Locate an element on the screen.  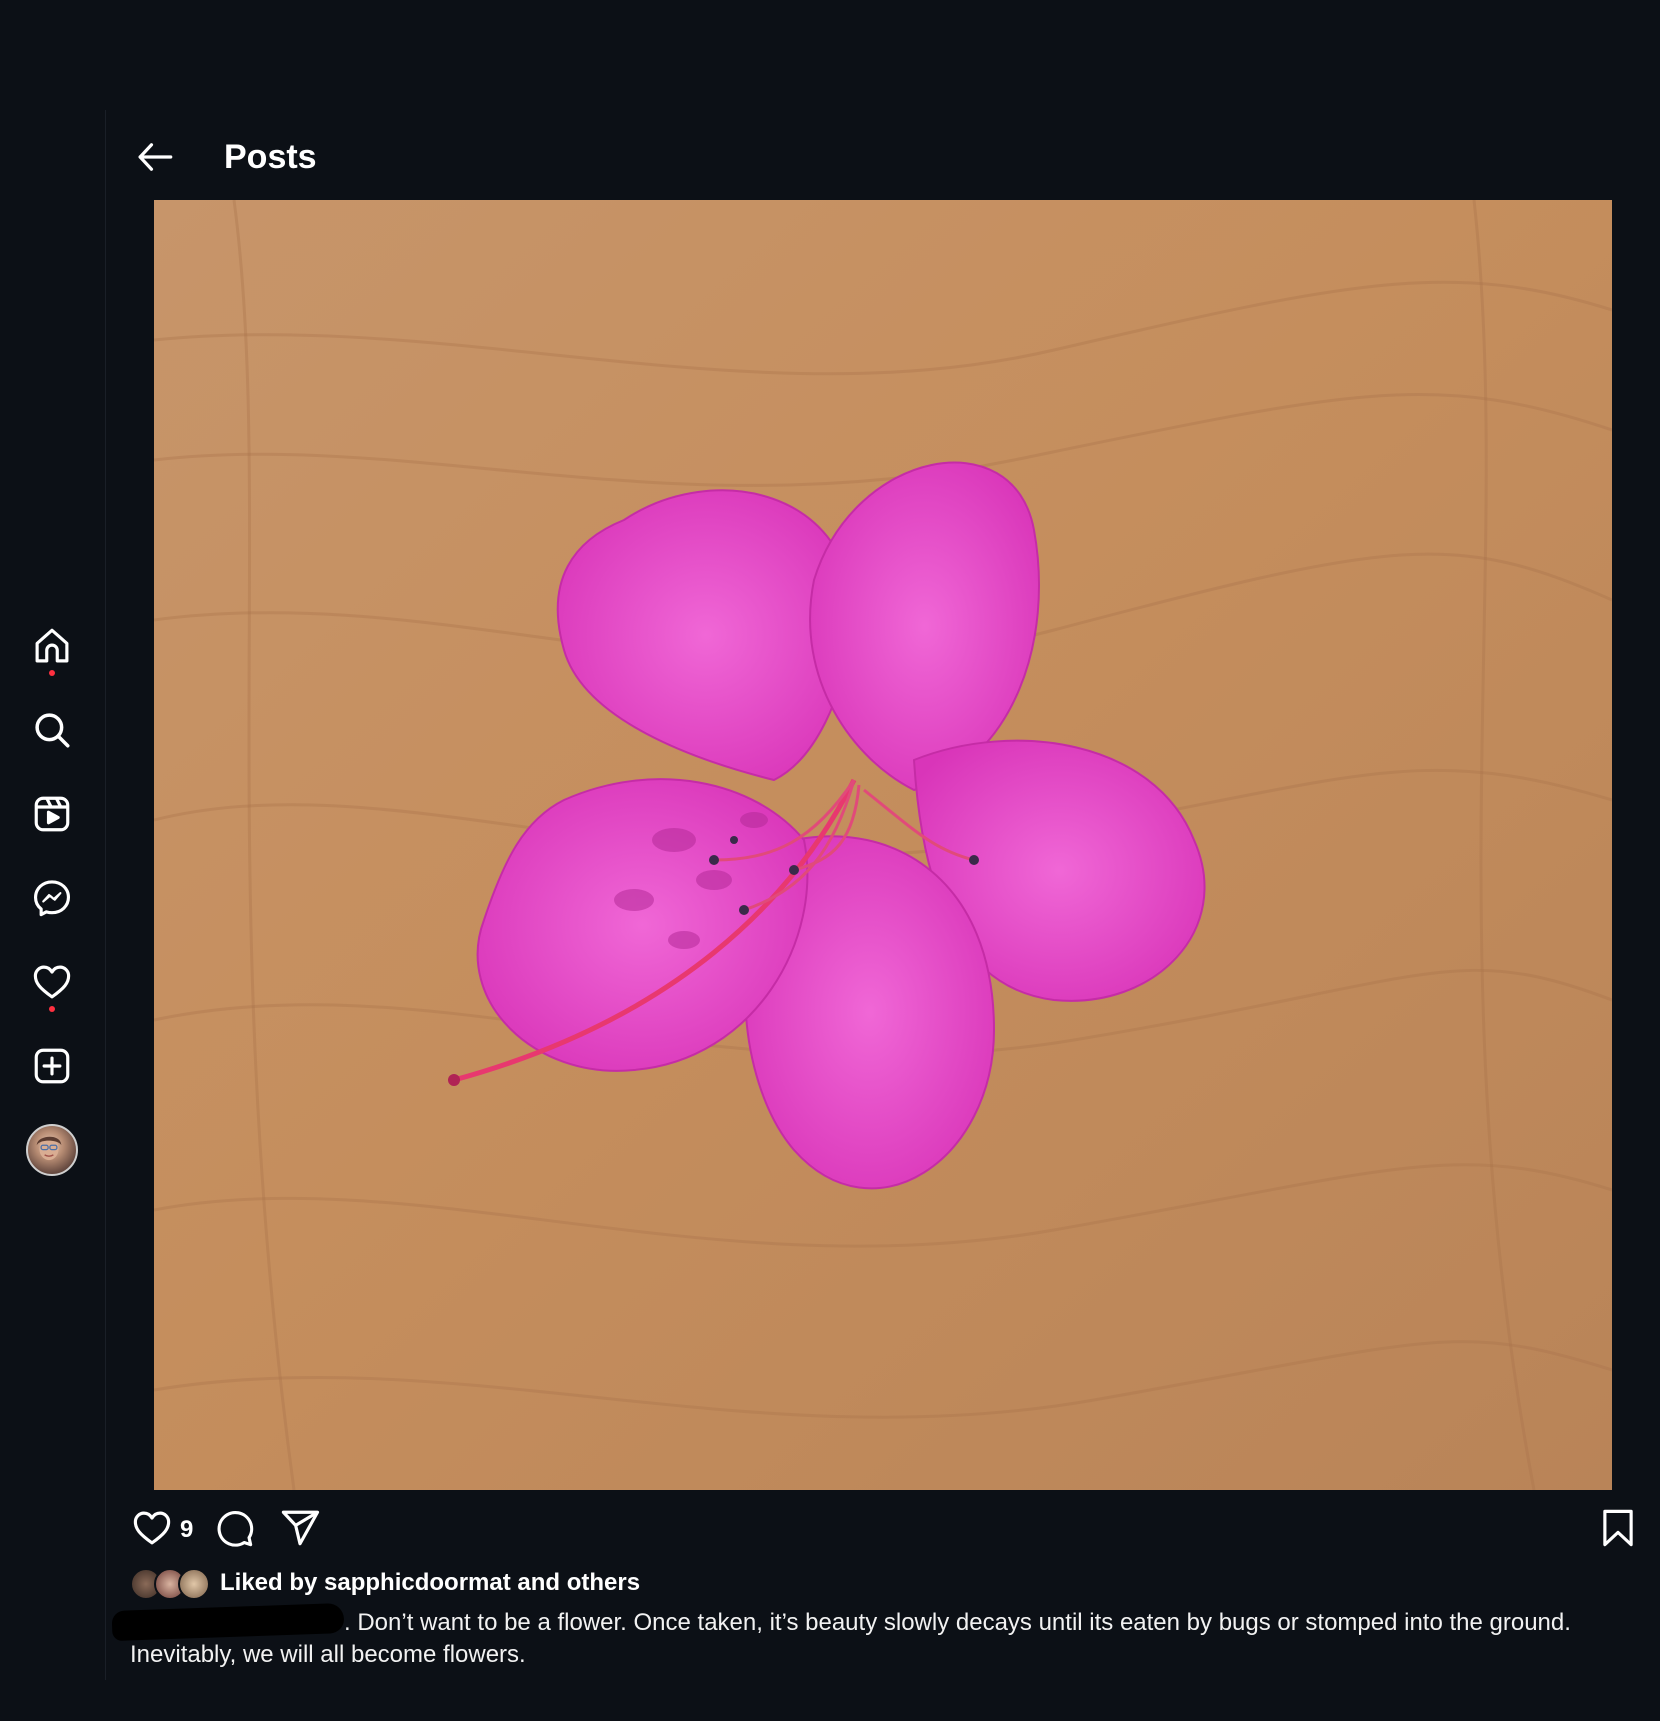
page-title: Posts is located at coordinates (270, 157).